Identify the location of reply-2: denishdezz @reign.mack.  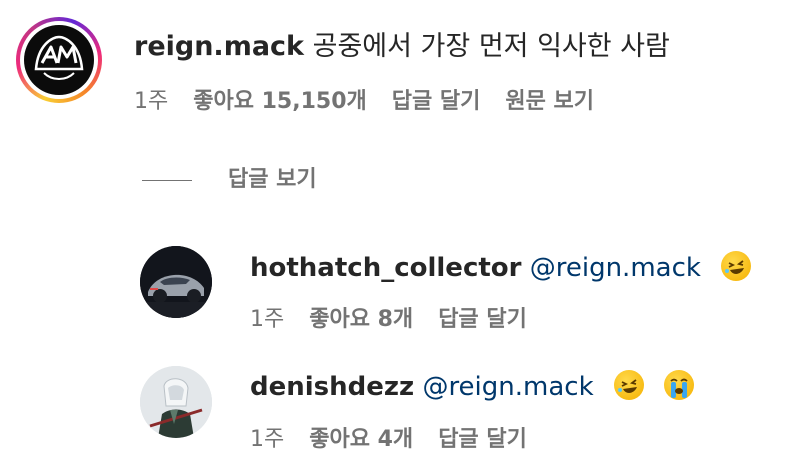
(472, 387).